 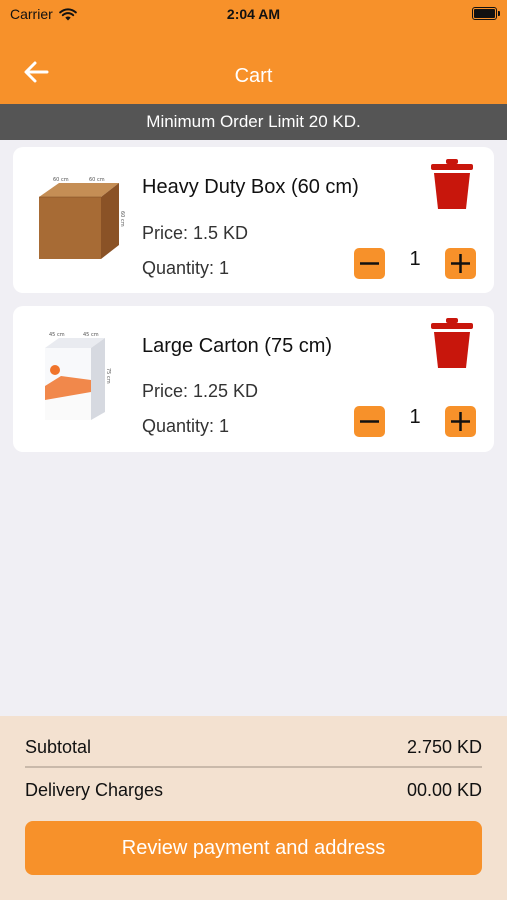 I want to click on status-time: 2:04 AM, so click(x=253, y=14).